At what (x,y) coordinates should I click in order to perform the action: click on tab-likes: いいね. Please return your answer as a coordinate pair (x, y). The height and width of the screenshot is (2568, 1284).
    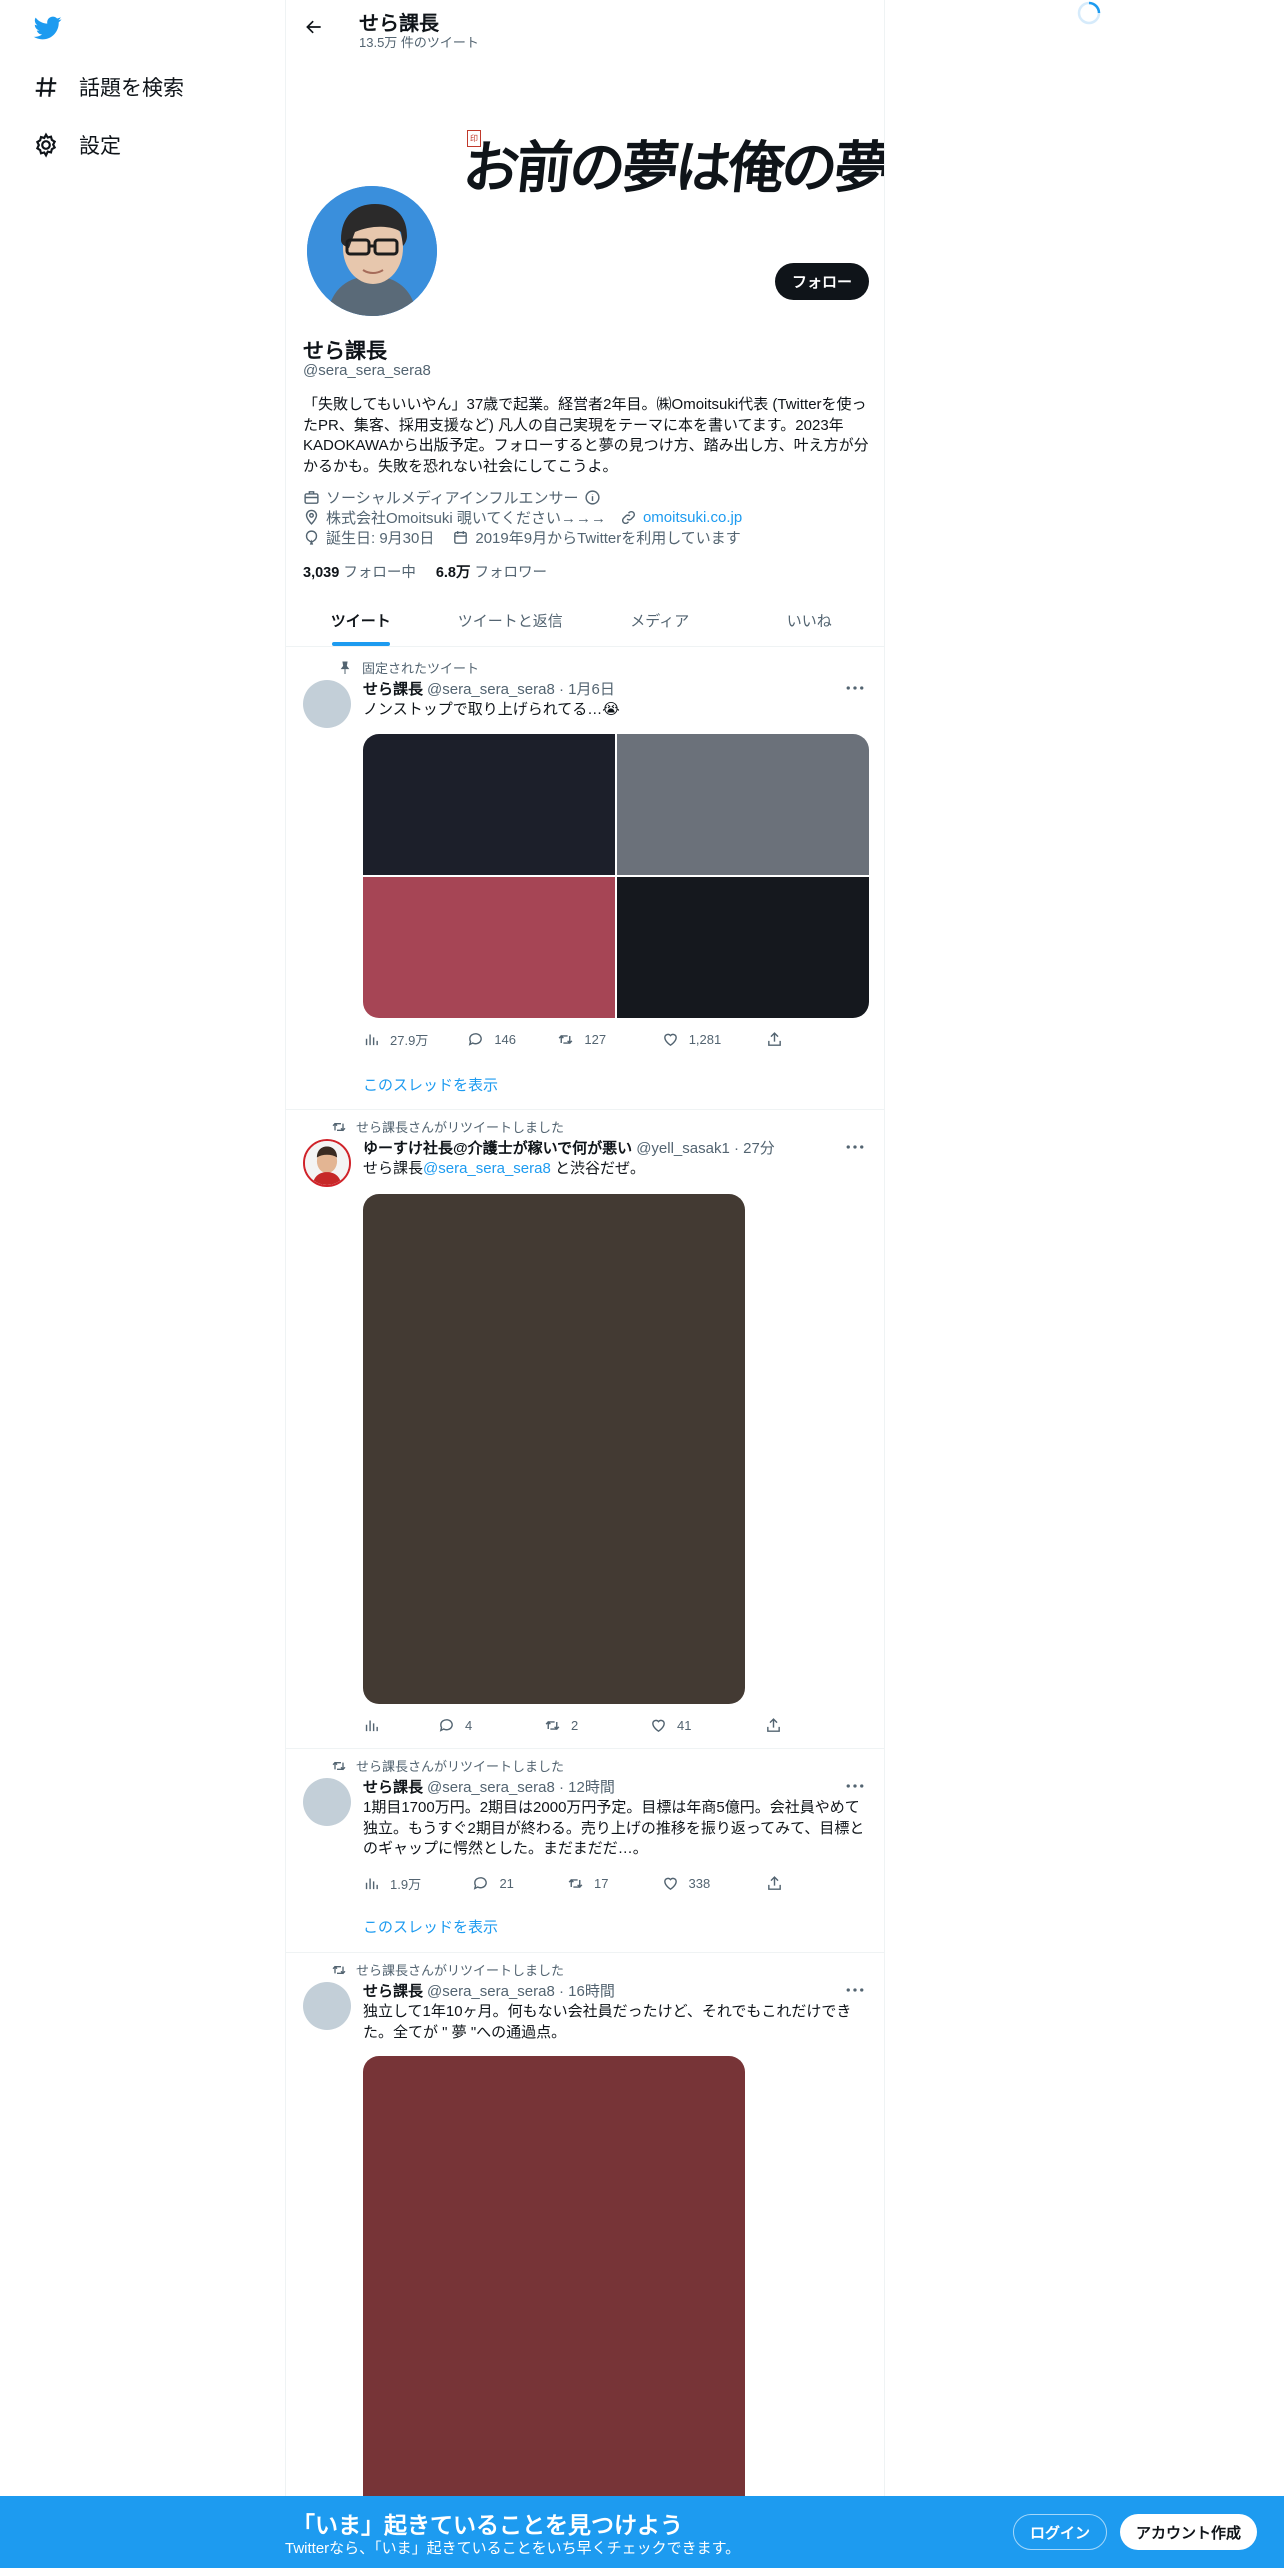
    Looking at the image, I should click on (810, 620).